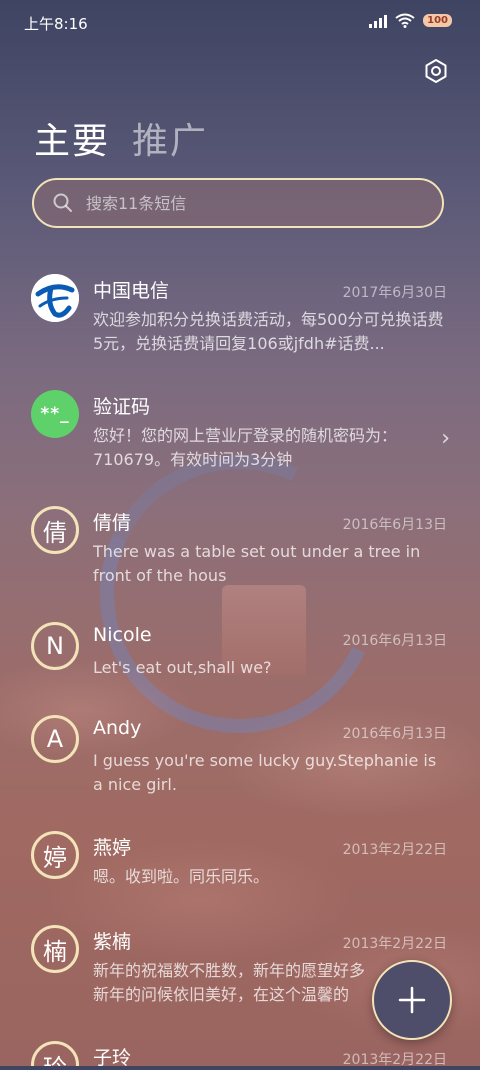  What do you see at coordinates (56, 24) in the screenshot?
I see `status-time: 上午8:16` at bounding box center [56, 24].